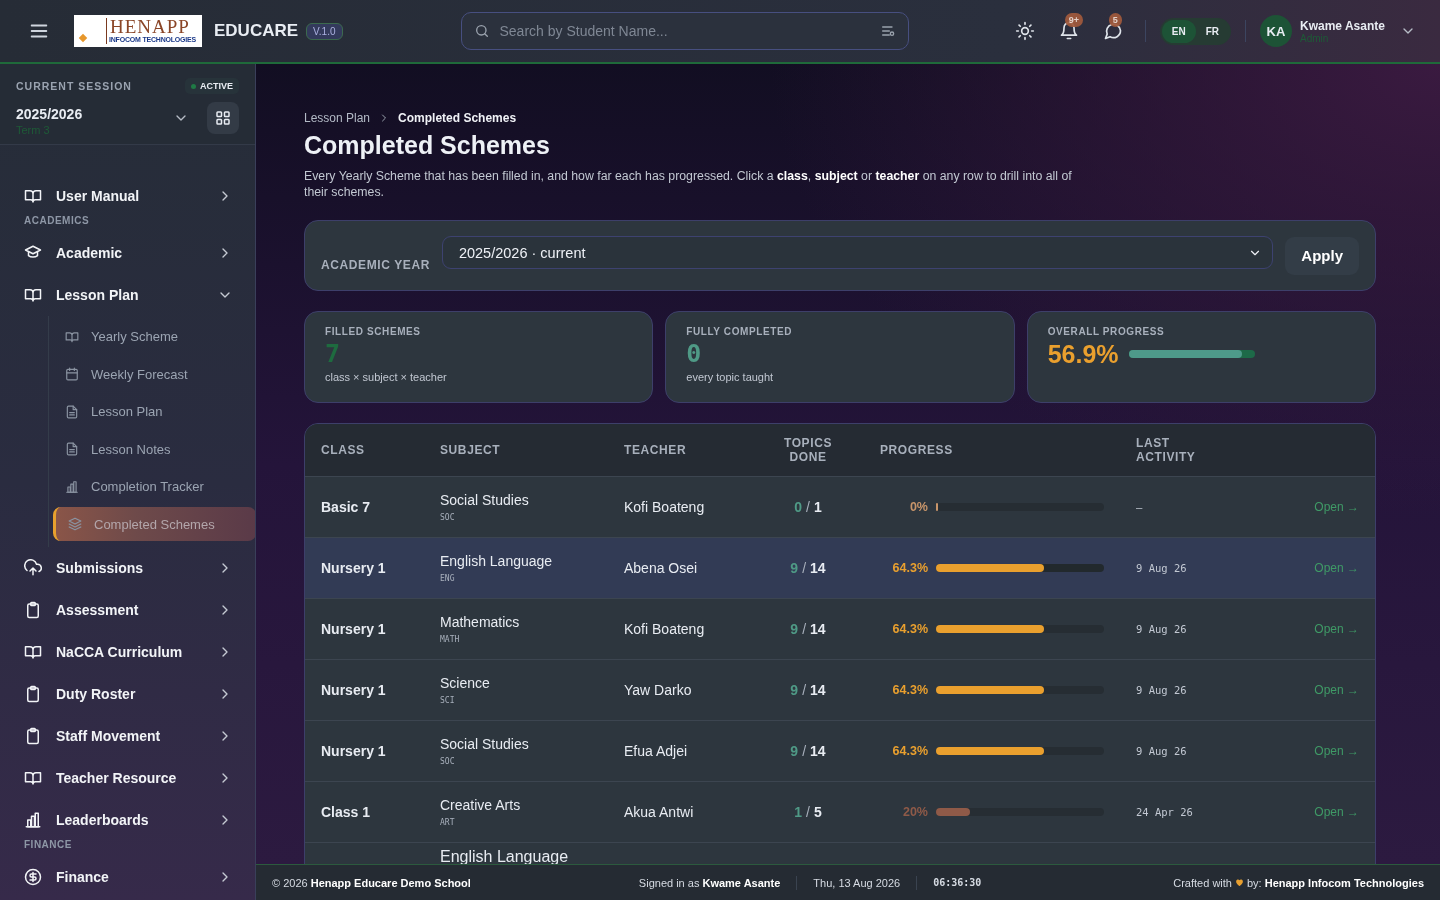 This screenshot has height=900, width=1440. I want to click on language-option: EN, so click(1178, 31).